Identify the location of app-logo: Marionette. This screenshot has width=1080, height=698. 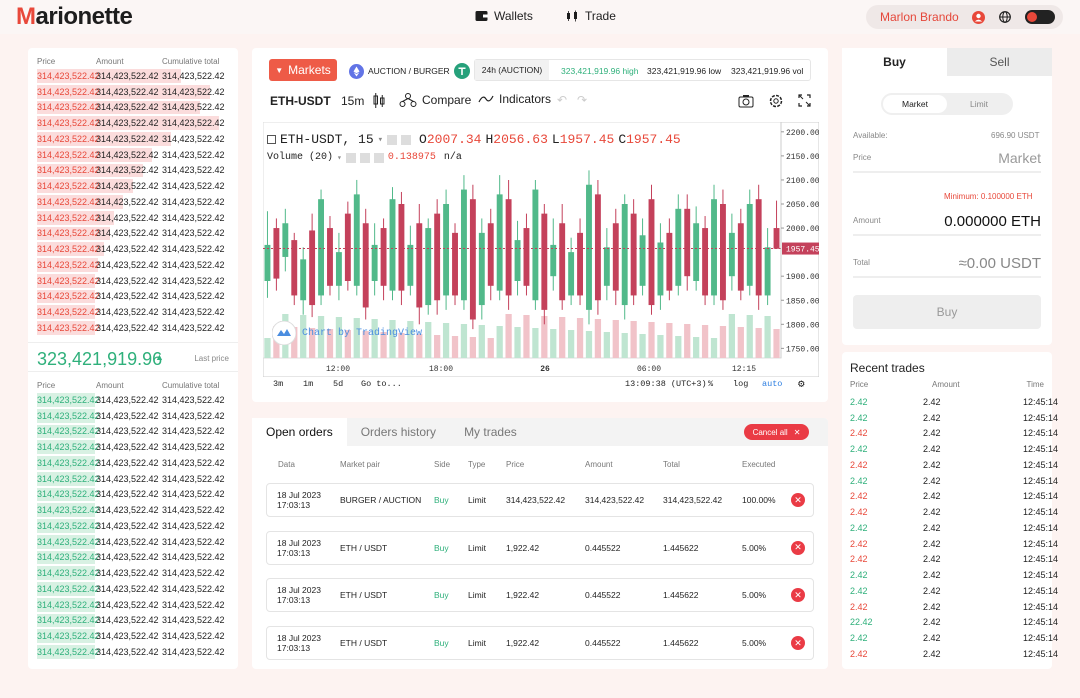
(74, 17).